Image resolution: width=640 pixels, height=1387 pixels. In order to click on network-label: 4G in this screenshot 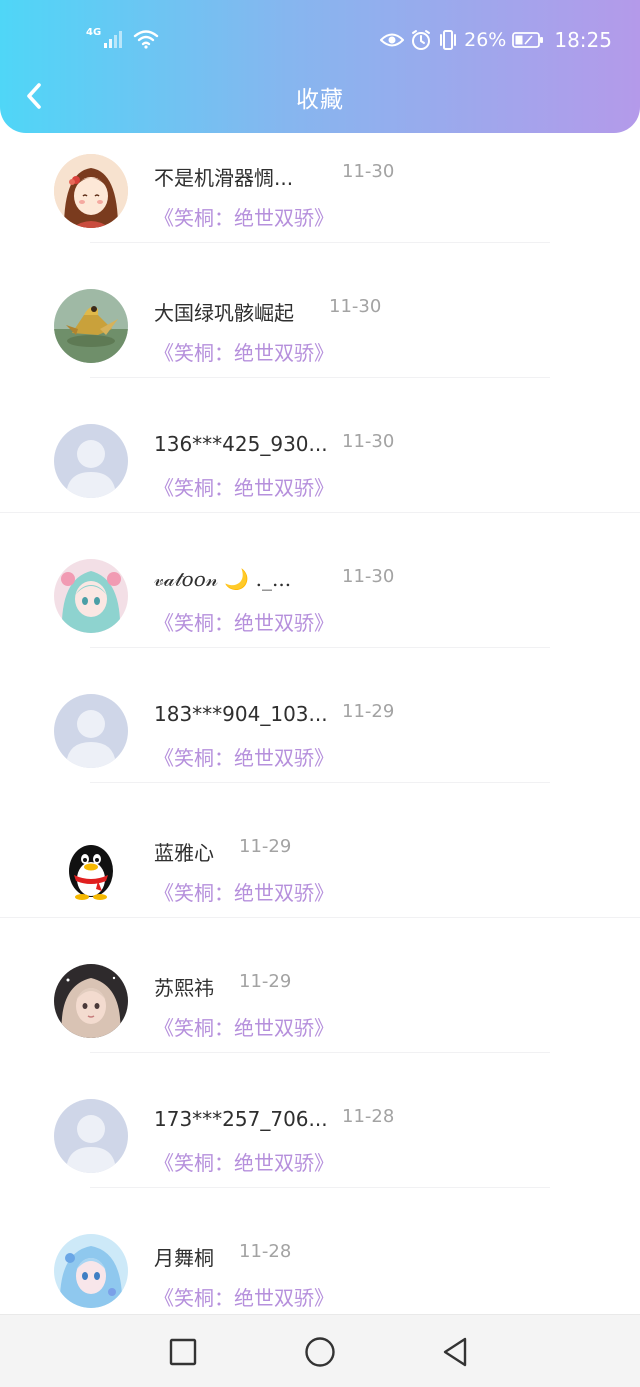, I will do `click(94, 32)`.